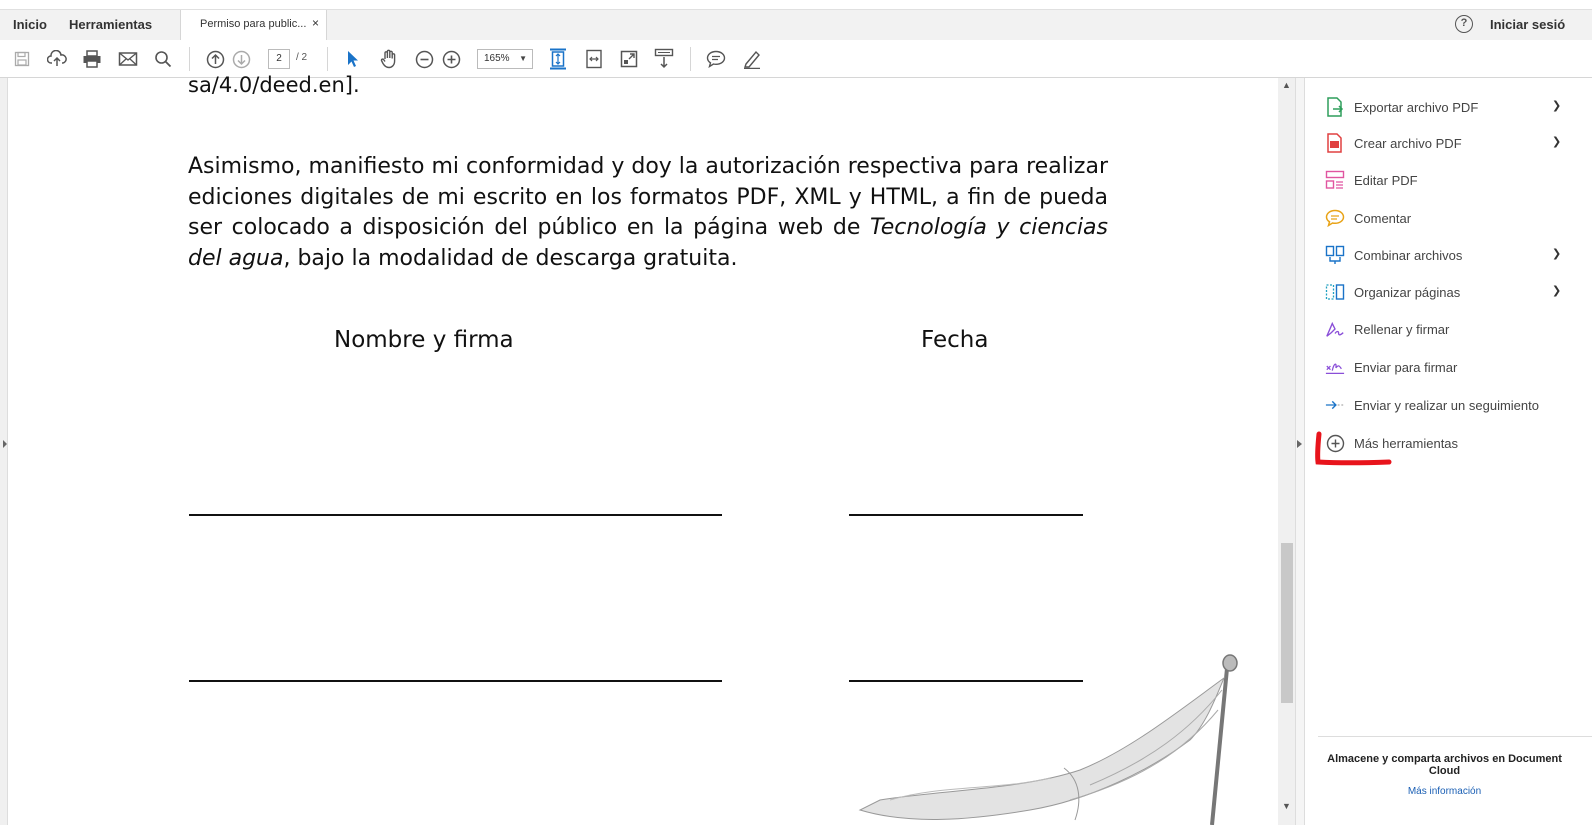 This screenshot has width=1592, height=825. What do you see at coordinates (1335, 180) in the screenshot?
I see `edit-pdf-icon` at bounding box center [1335, 180].